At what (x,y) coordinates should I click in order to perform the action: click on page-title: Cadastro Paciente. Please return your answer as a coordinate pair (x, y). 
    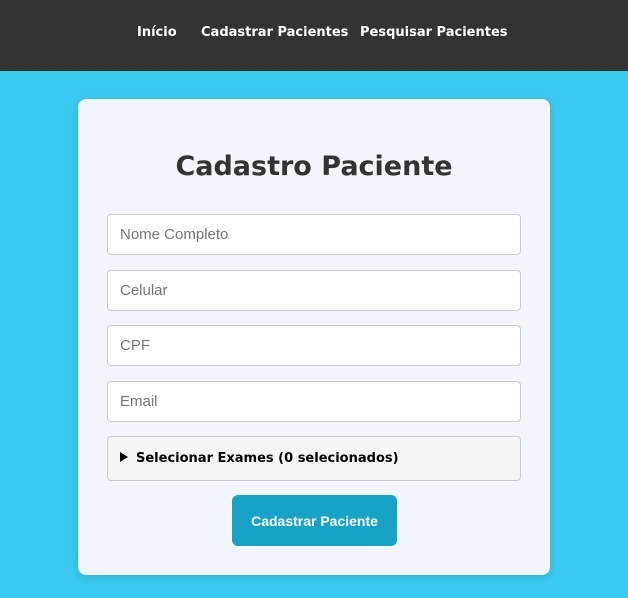
    Looking at the image, I should click on (314, 166).